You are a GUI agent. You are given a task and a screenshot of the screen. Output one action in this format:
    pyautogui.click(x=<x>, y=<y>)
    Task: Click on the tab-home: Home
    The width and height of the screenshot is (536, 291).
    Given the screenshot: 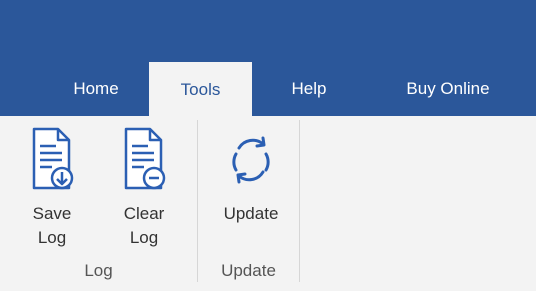 What is the action you would take?
    pyautogui.click(x=96, y=89)
    